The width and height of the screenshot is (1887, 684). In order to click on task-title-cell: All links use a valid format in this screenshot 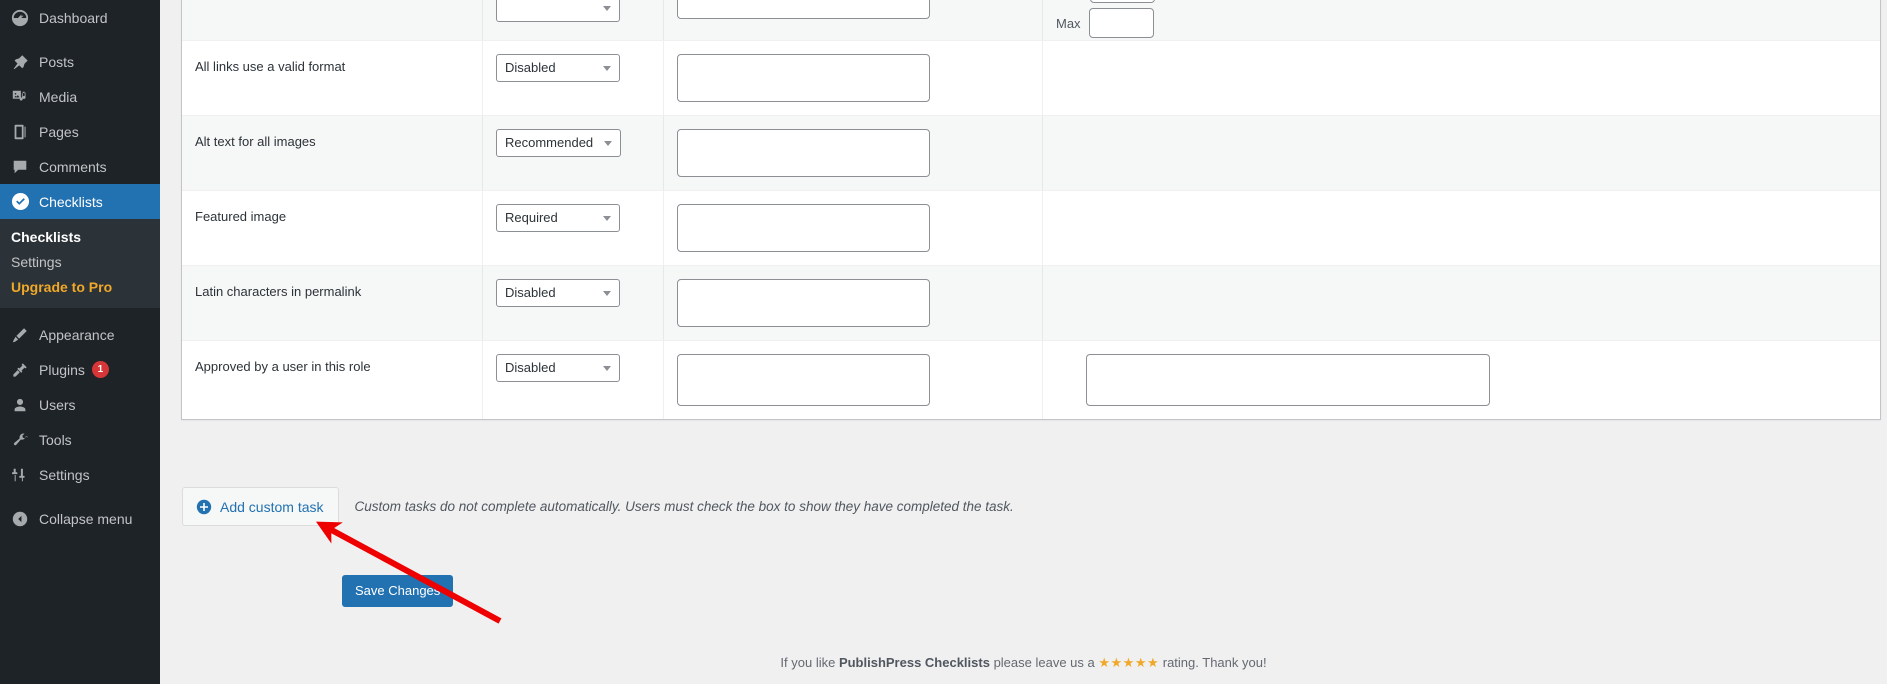, I will do `click(332, 78)`.